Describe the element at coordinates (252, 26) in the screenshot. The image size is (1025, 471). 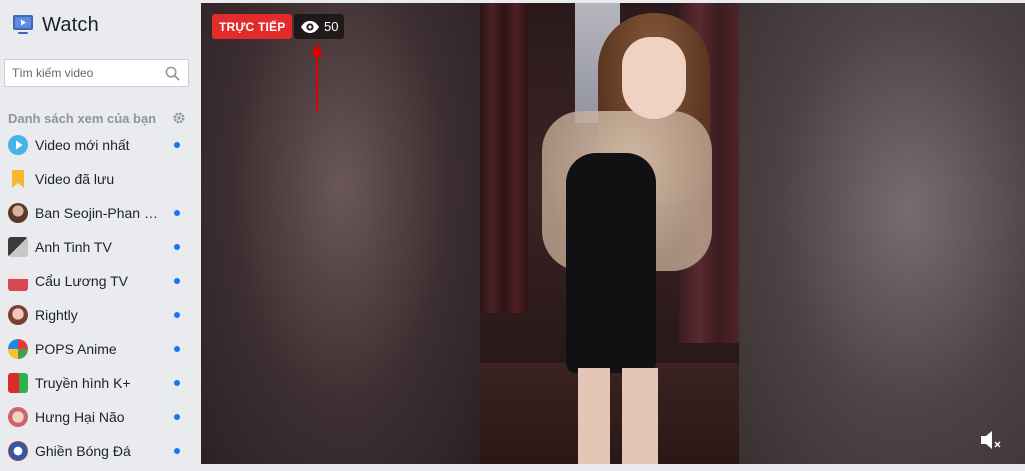
I see `live-badge: TRỰC TIẾP` at that location.